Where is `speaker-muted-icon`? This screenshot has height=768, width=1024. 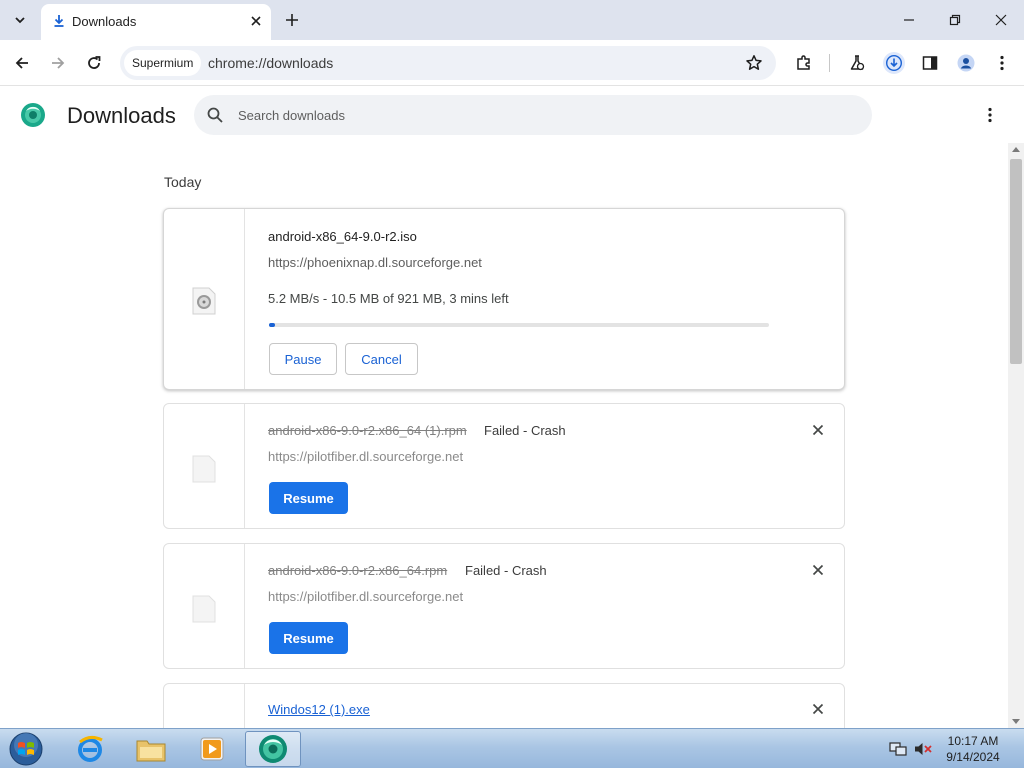 speaker-muted-icon is located at coordinates (923, 749).